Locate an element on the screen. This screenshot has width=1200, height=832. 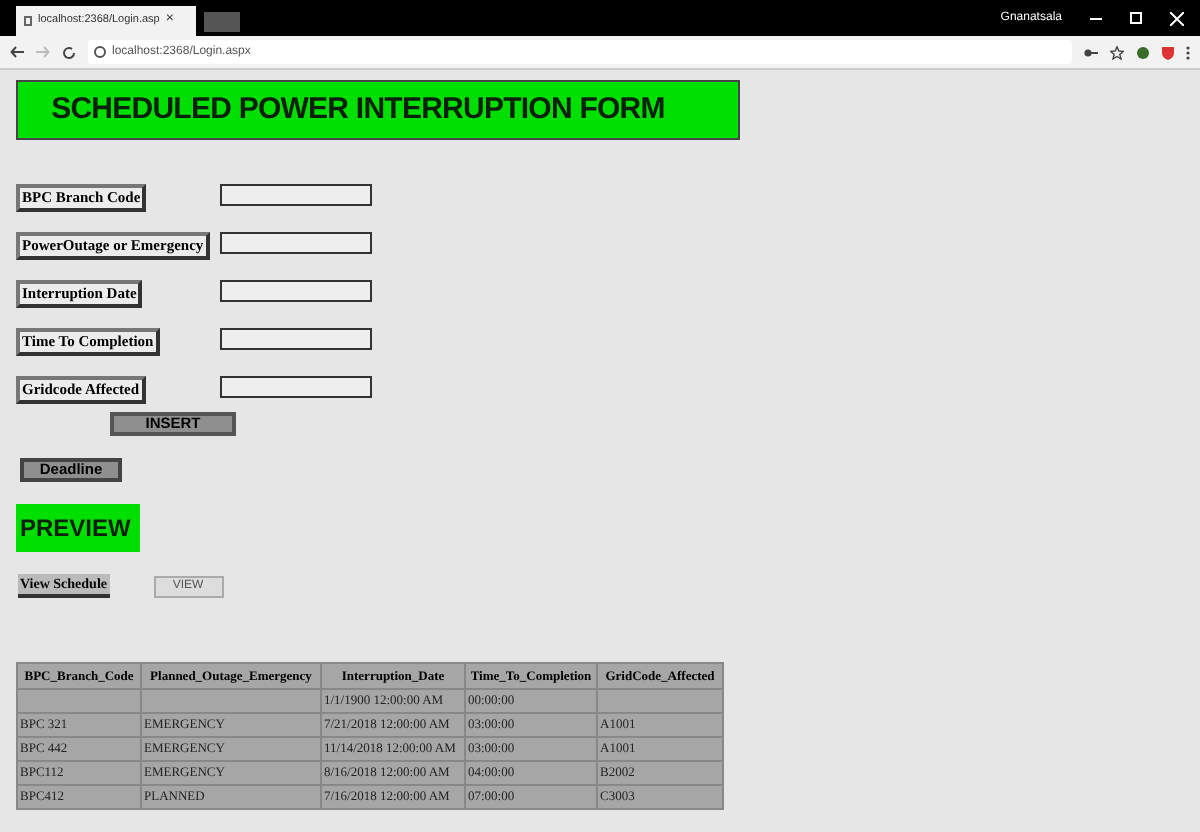
extension-icon is located at coordinates (1143, 52).